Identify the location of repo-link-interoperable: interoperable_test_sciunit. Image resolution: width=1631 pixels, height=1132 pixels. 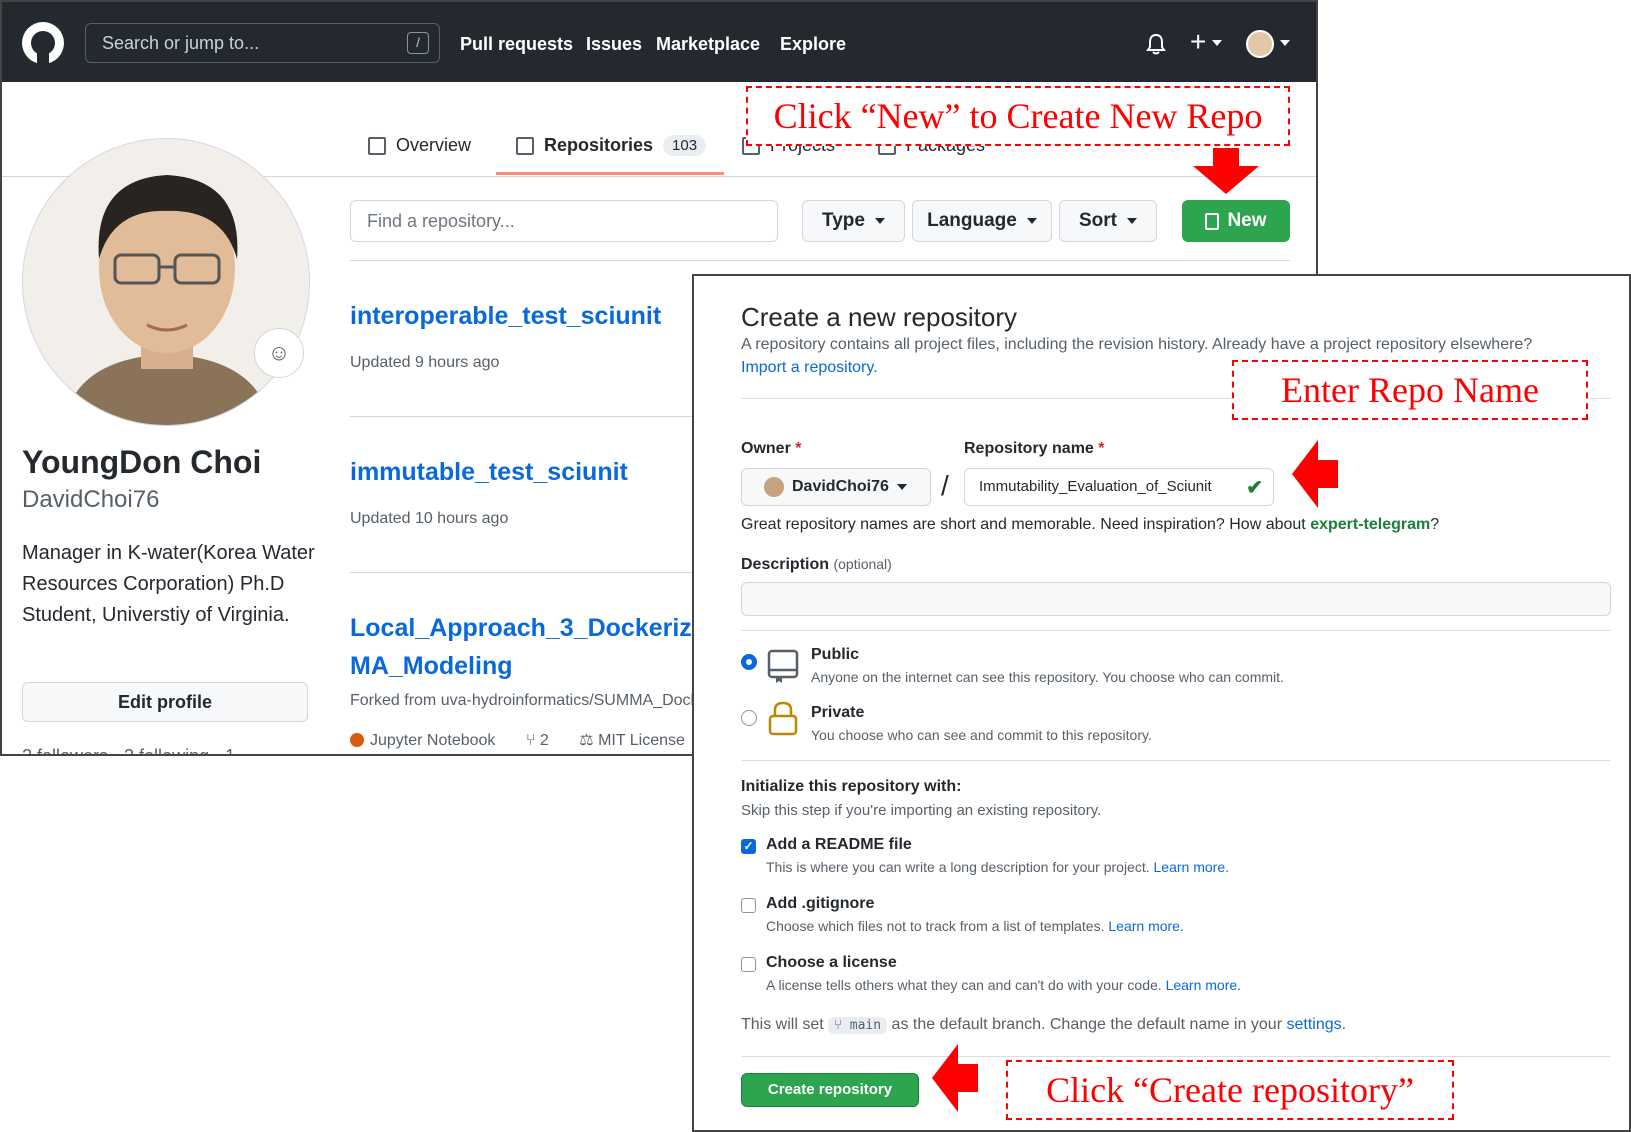
(505, 316).